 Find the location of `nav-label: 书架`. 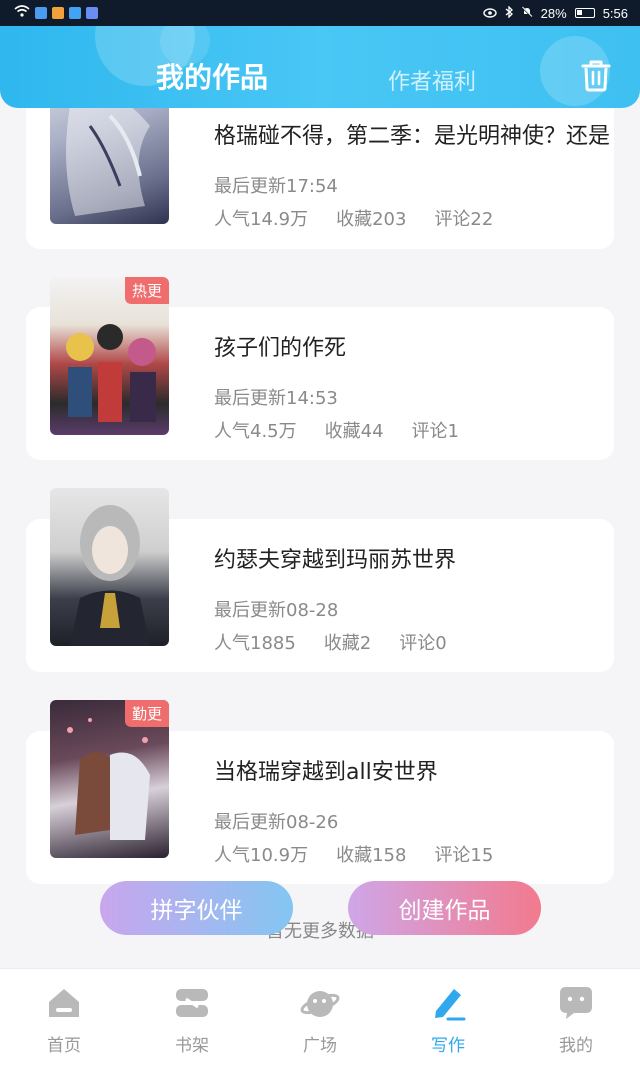

nav-label: 书架 is located at coordinates (192, 1046).